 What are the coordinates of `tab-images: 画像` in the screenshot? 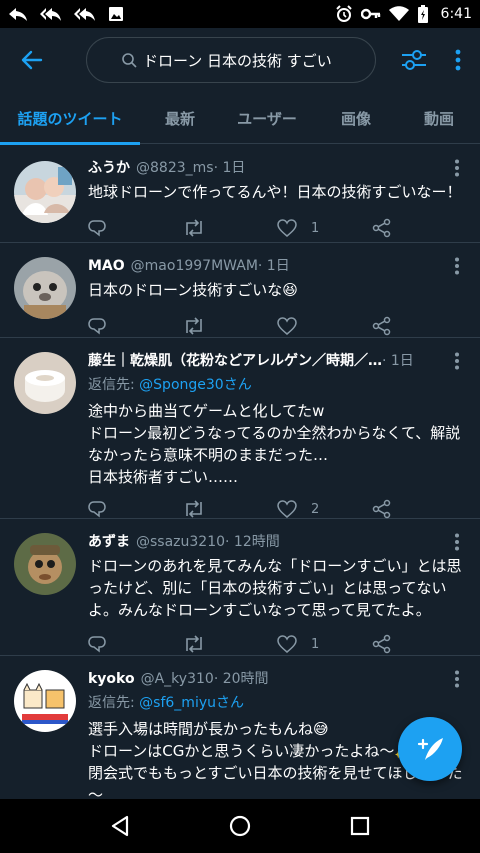 It's located at (356, 118).